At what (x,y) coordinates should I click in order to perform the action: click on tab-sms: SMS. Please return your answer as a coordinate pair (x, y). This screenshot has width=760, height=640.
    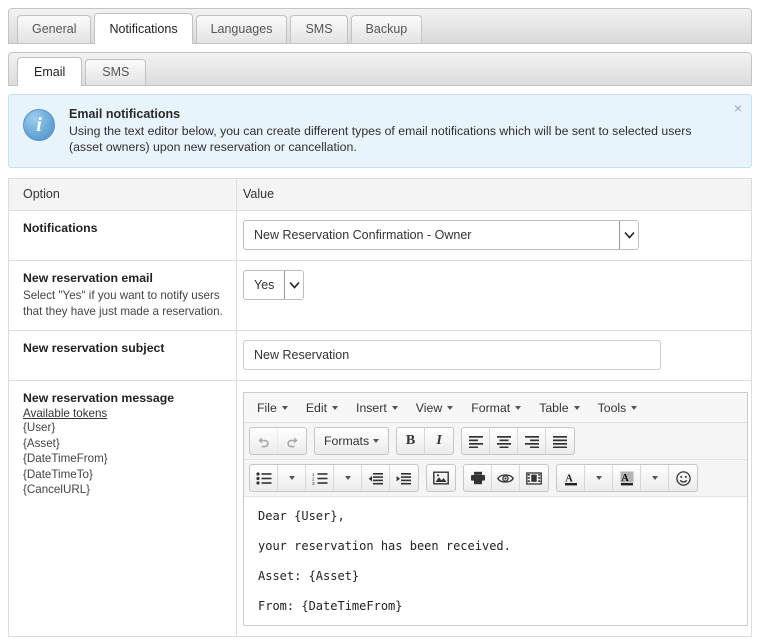
    Looking at the image, I should click on (319, 29).